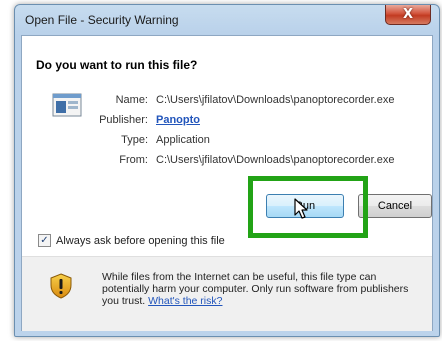 The width and height of the screenshot is (442, 341). Describe the element at coordinates (183, 140) in the screenshot. I see `type-value: Application` at that location.